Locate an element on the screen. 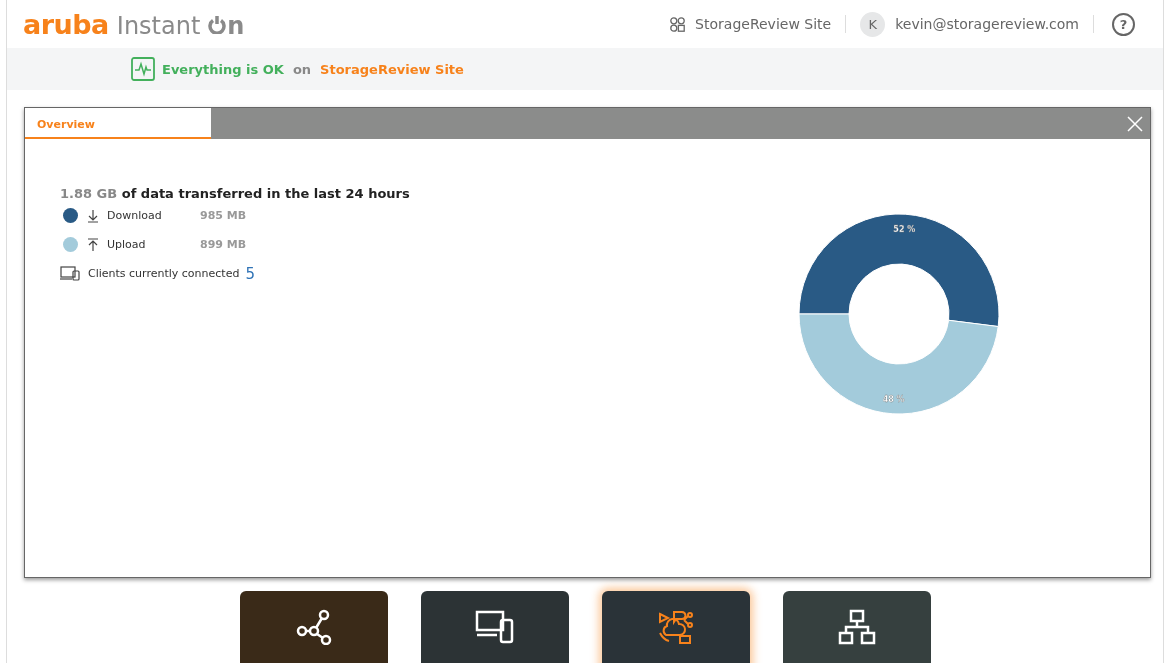 The image size is (1170, 663). help-button: ? is located at coordinates (1123, 24).